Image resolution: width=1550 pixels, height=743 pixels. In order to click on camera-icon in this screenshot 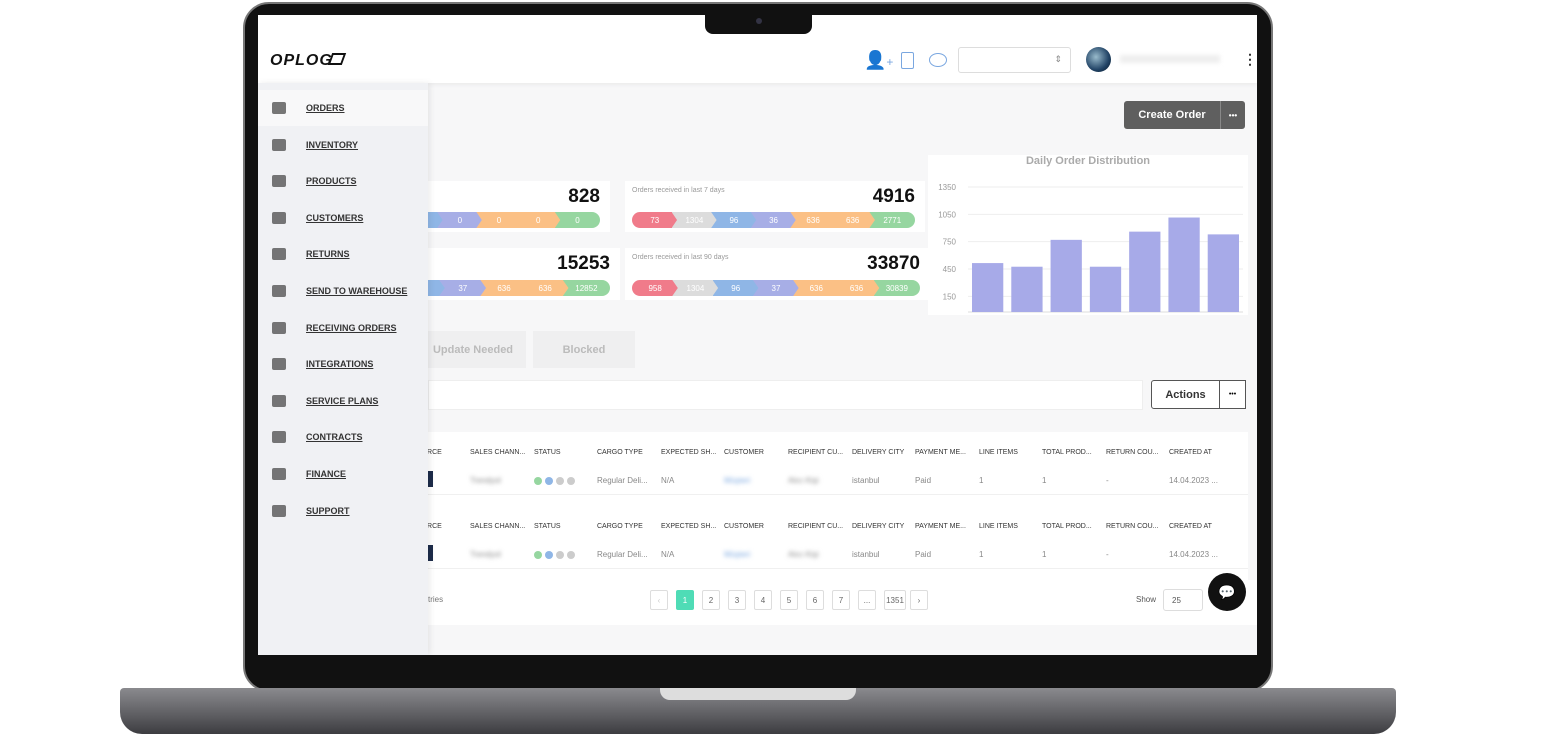, I will do `click(759, 21)`.